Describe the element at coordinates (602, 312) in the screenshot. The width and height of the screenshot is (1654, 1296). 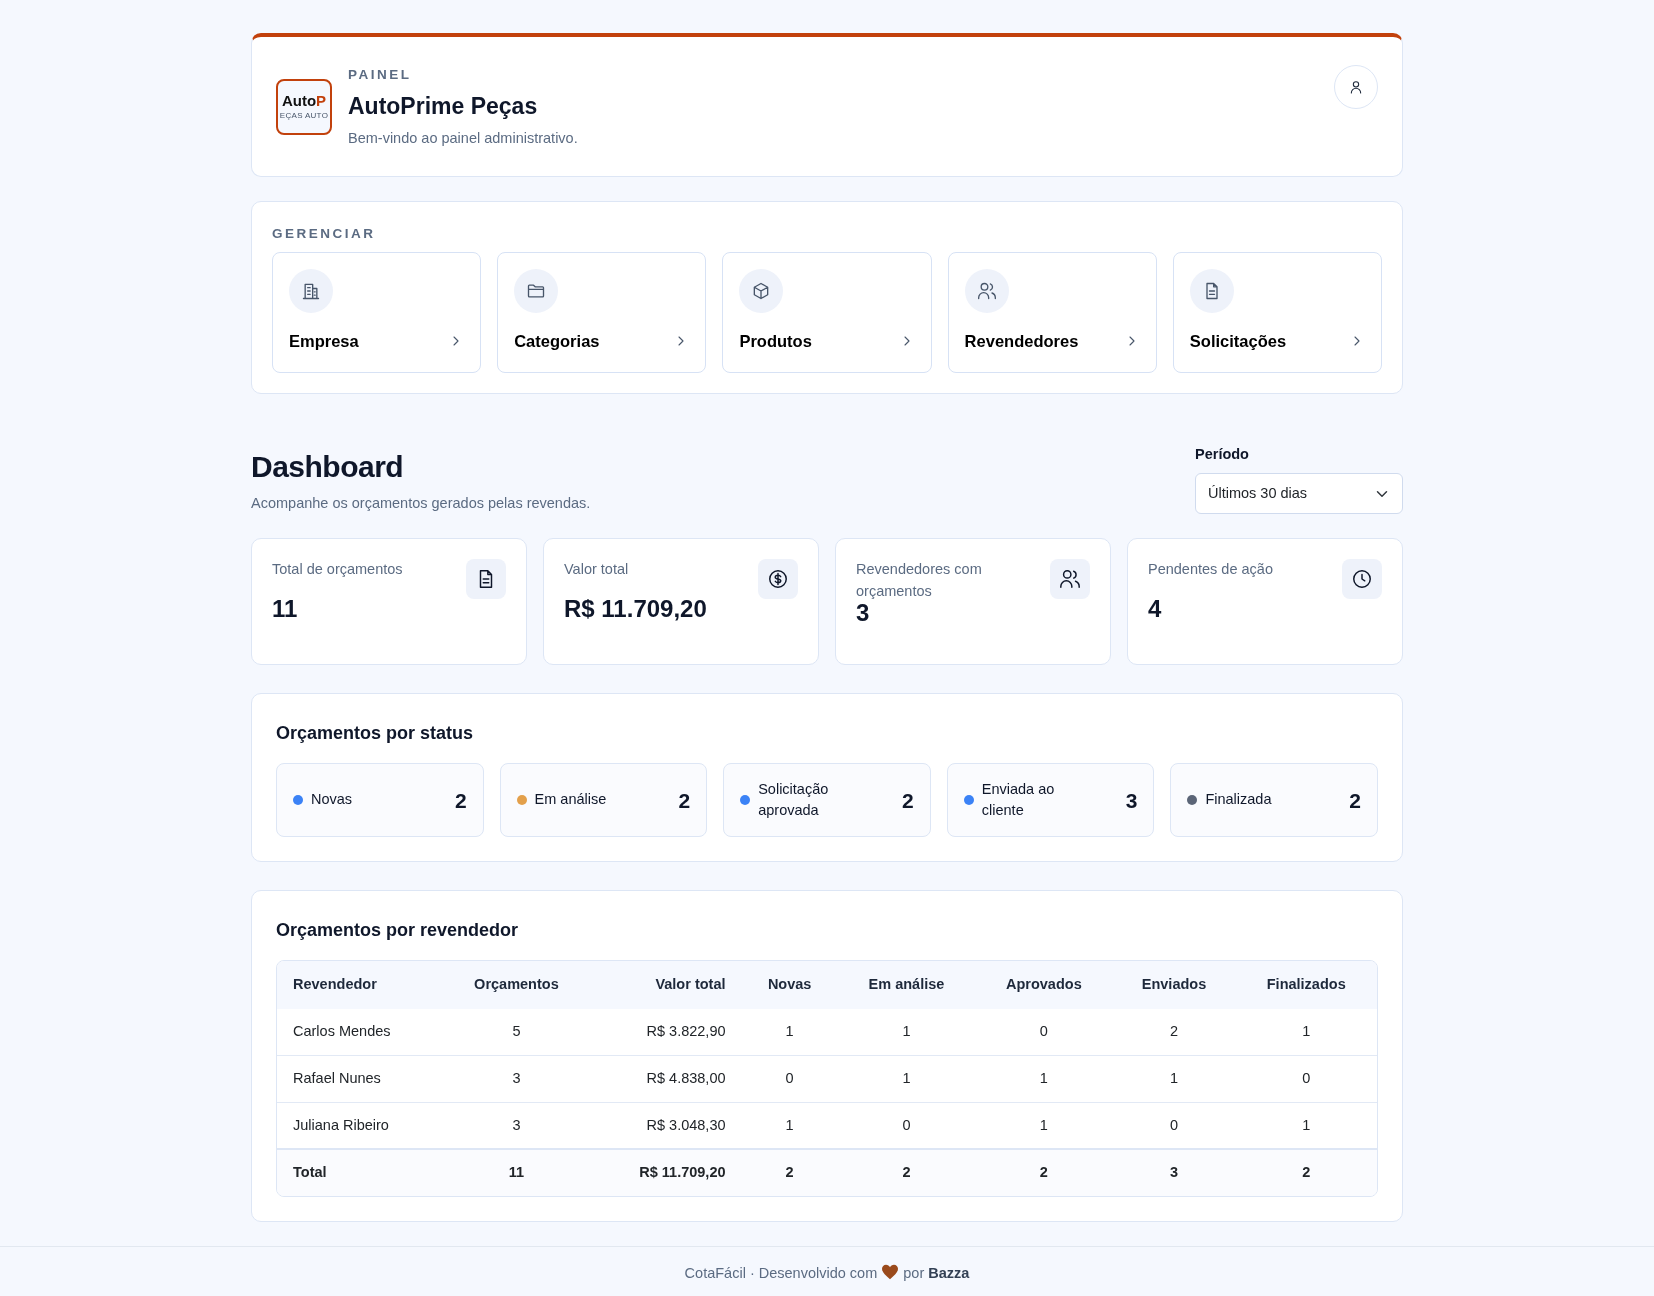
I see `manage-tile: Categorias` at that location.